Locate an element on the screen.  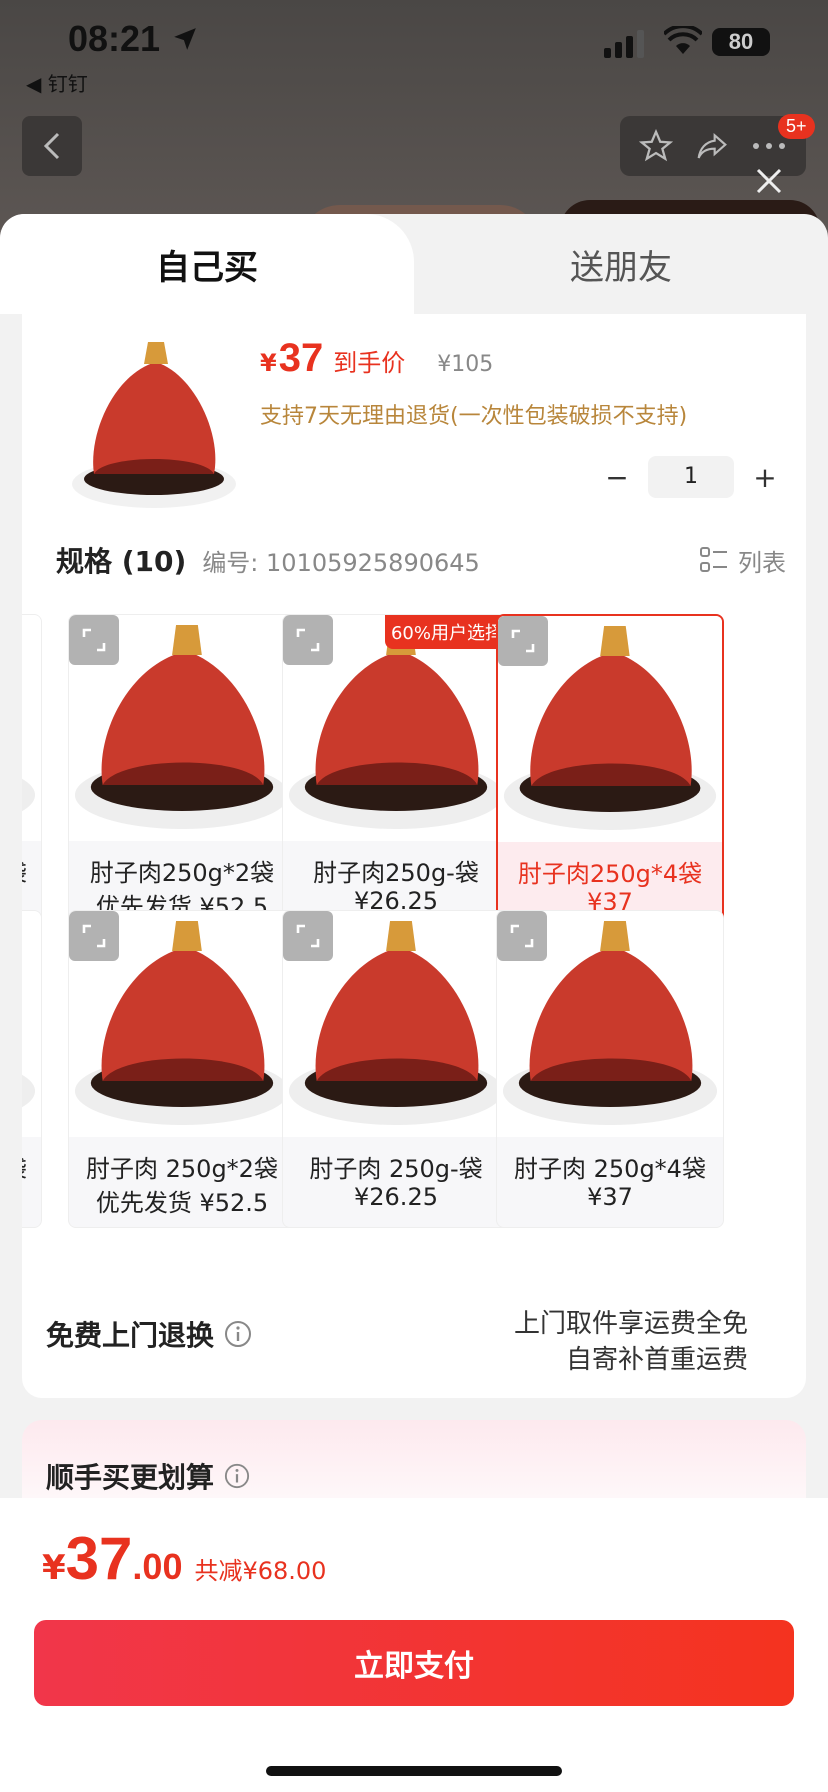
sku-name: 肘子肉250g*2袋 is located at coordinates (182, 873).